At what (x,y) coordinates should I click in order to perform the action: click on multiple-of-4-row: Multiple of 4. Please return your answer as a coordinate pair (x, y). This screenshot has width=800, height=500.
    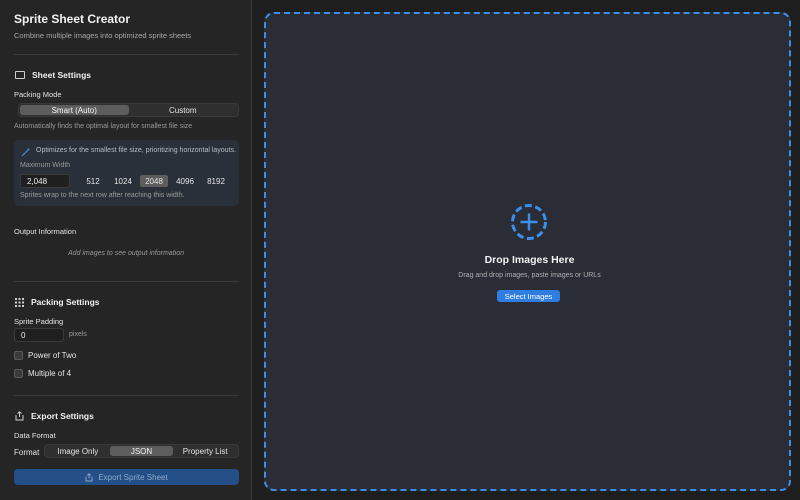
    Looking at the image, I should click on (42, 373).